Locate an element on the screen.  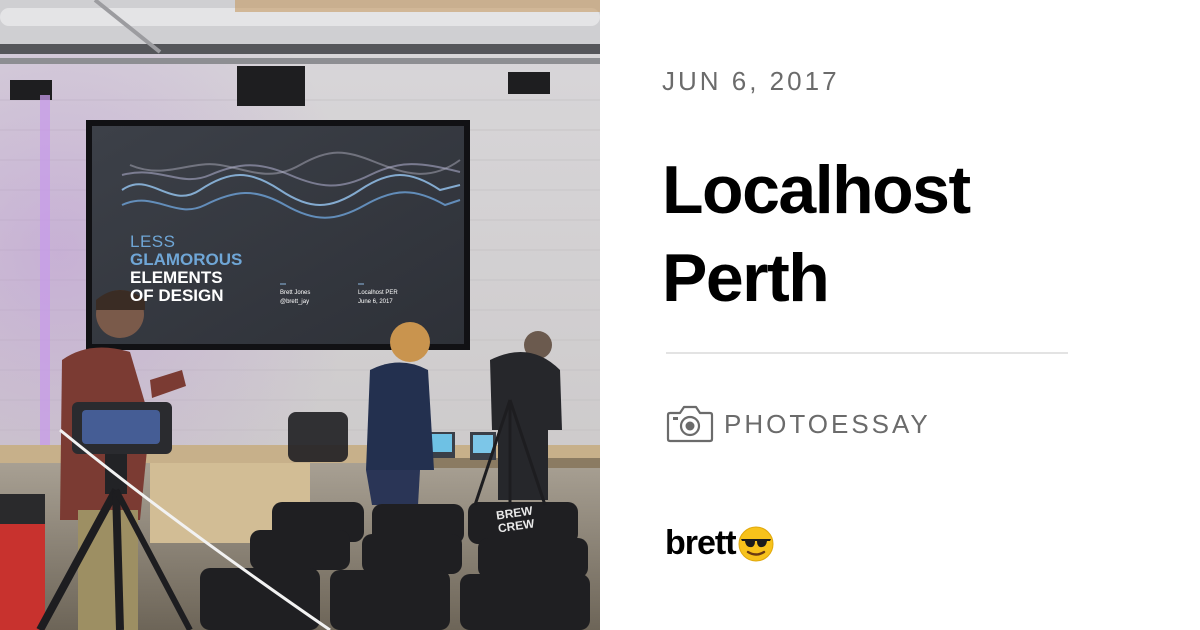
slide-event-name: Localhost PER is located at coordinates (378, 293).